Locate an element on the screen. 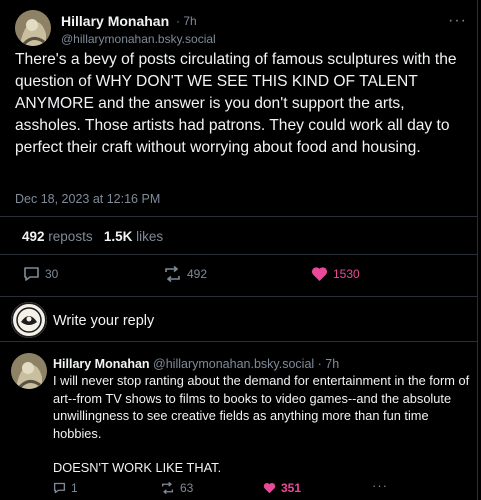 Image resolution: width=481 pixels, height=500 pixels. reply-more-options-icon: ··· is located at coordinates (380, 485).